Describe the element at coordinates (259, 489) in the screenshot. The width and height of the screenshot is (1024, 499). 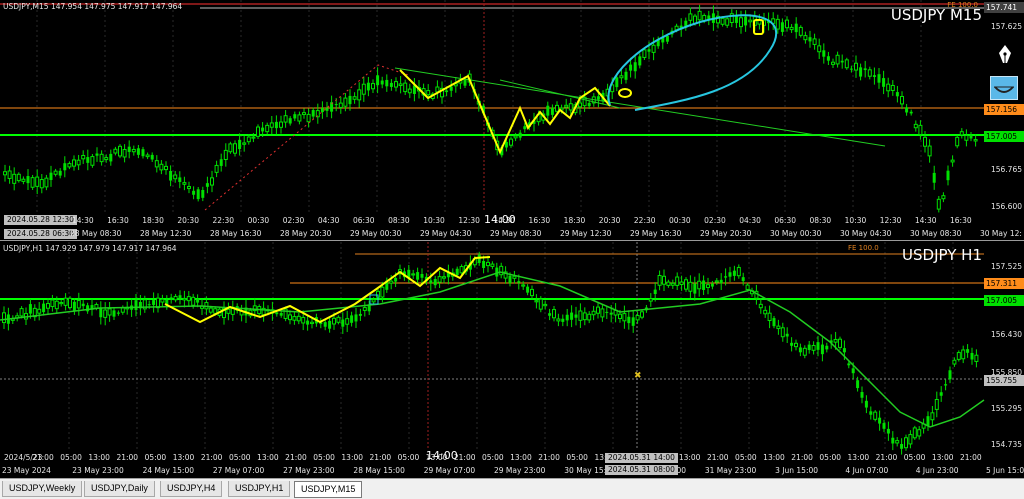
I see `tab-h1: USDJPY,H1` at that location.